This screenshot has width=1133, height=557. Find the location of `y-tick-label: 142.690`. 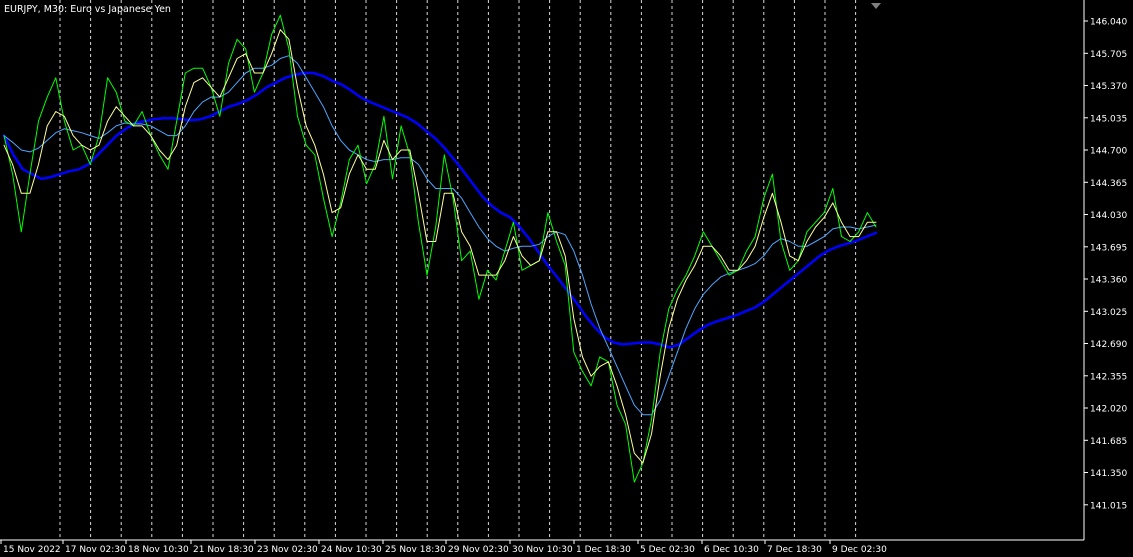

y-tick-label: 142.690 is located at coordinates (1108, 345).